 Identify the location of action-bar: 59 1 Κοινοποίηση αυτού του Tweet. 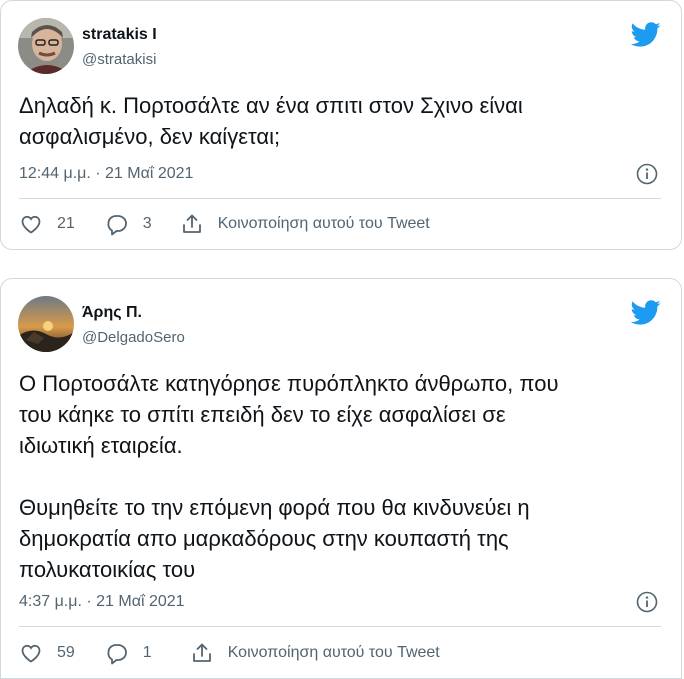
(229, 653).